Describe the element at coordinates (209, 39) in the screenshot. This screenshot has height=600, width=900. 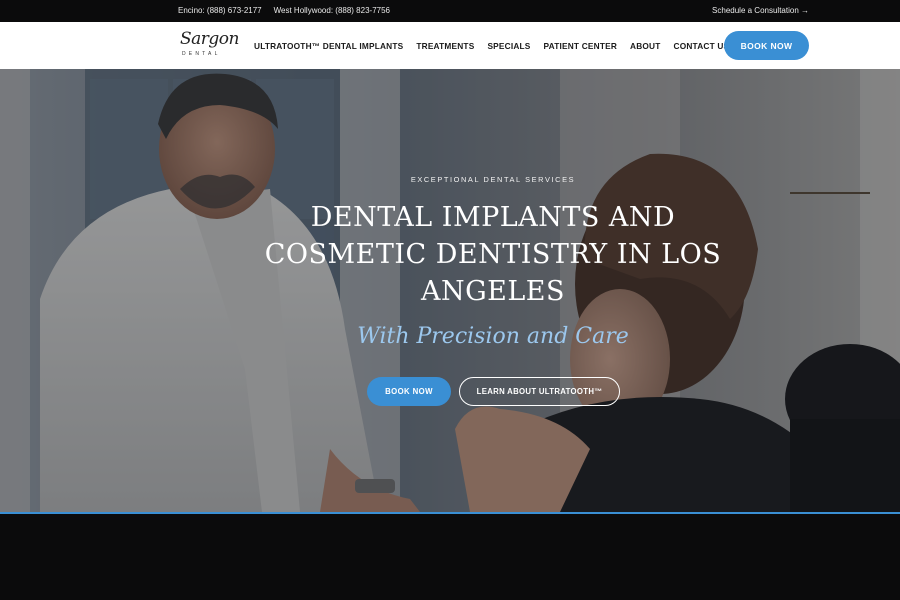
I see `logo-script: Sargon` at that location.